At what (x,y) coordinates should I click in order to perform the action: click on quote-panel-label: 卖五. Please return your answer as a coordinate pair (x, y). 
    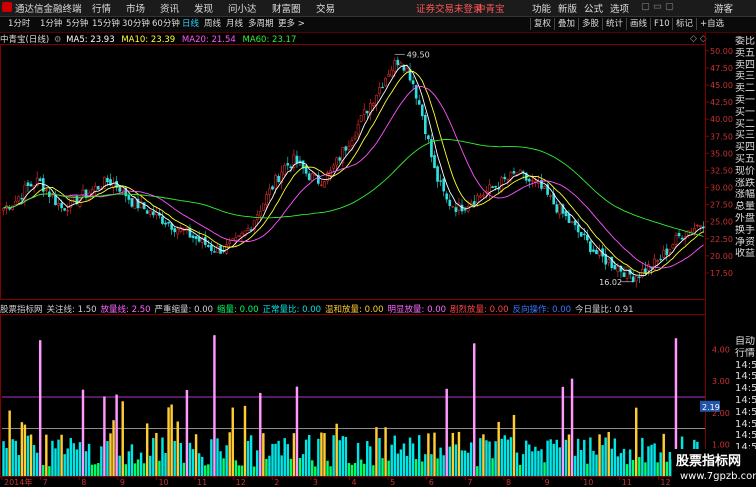
    Looking at the image, I should click on (745, 53).